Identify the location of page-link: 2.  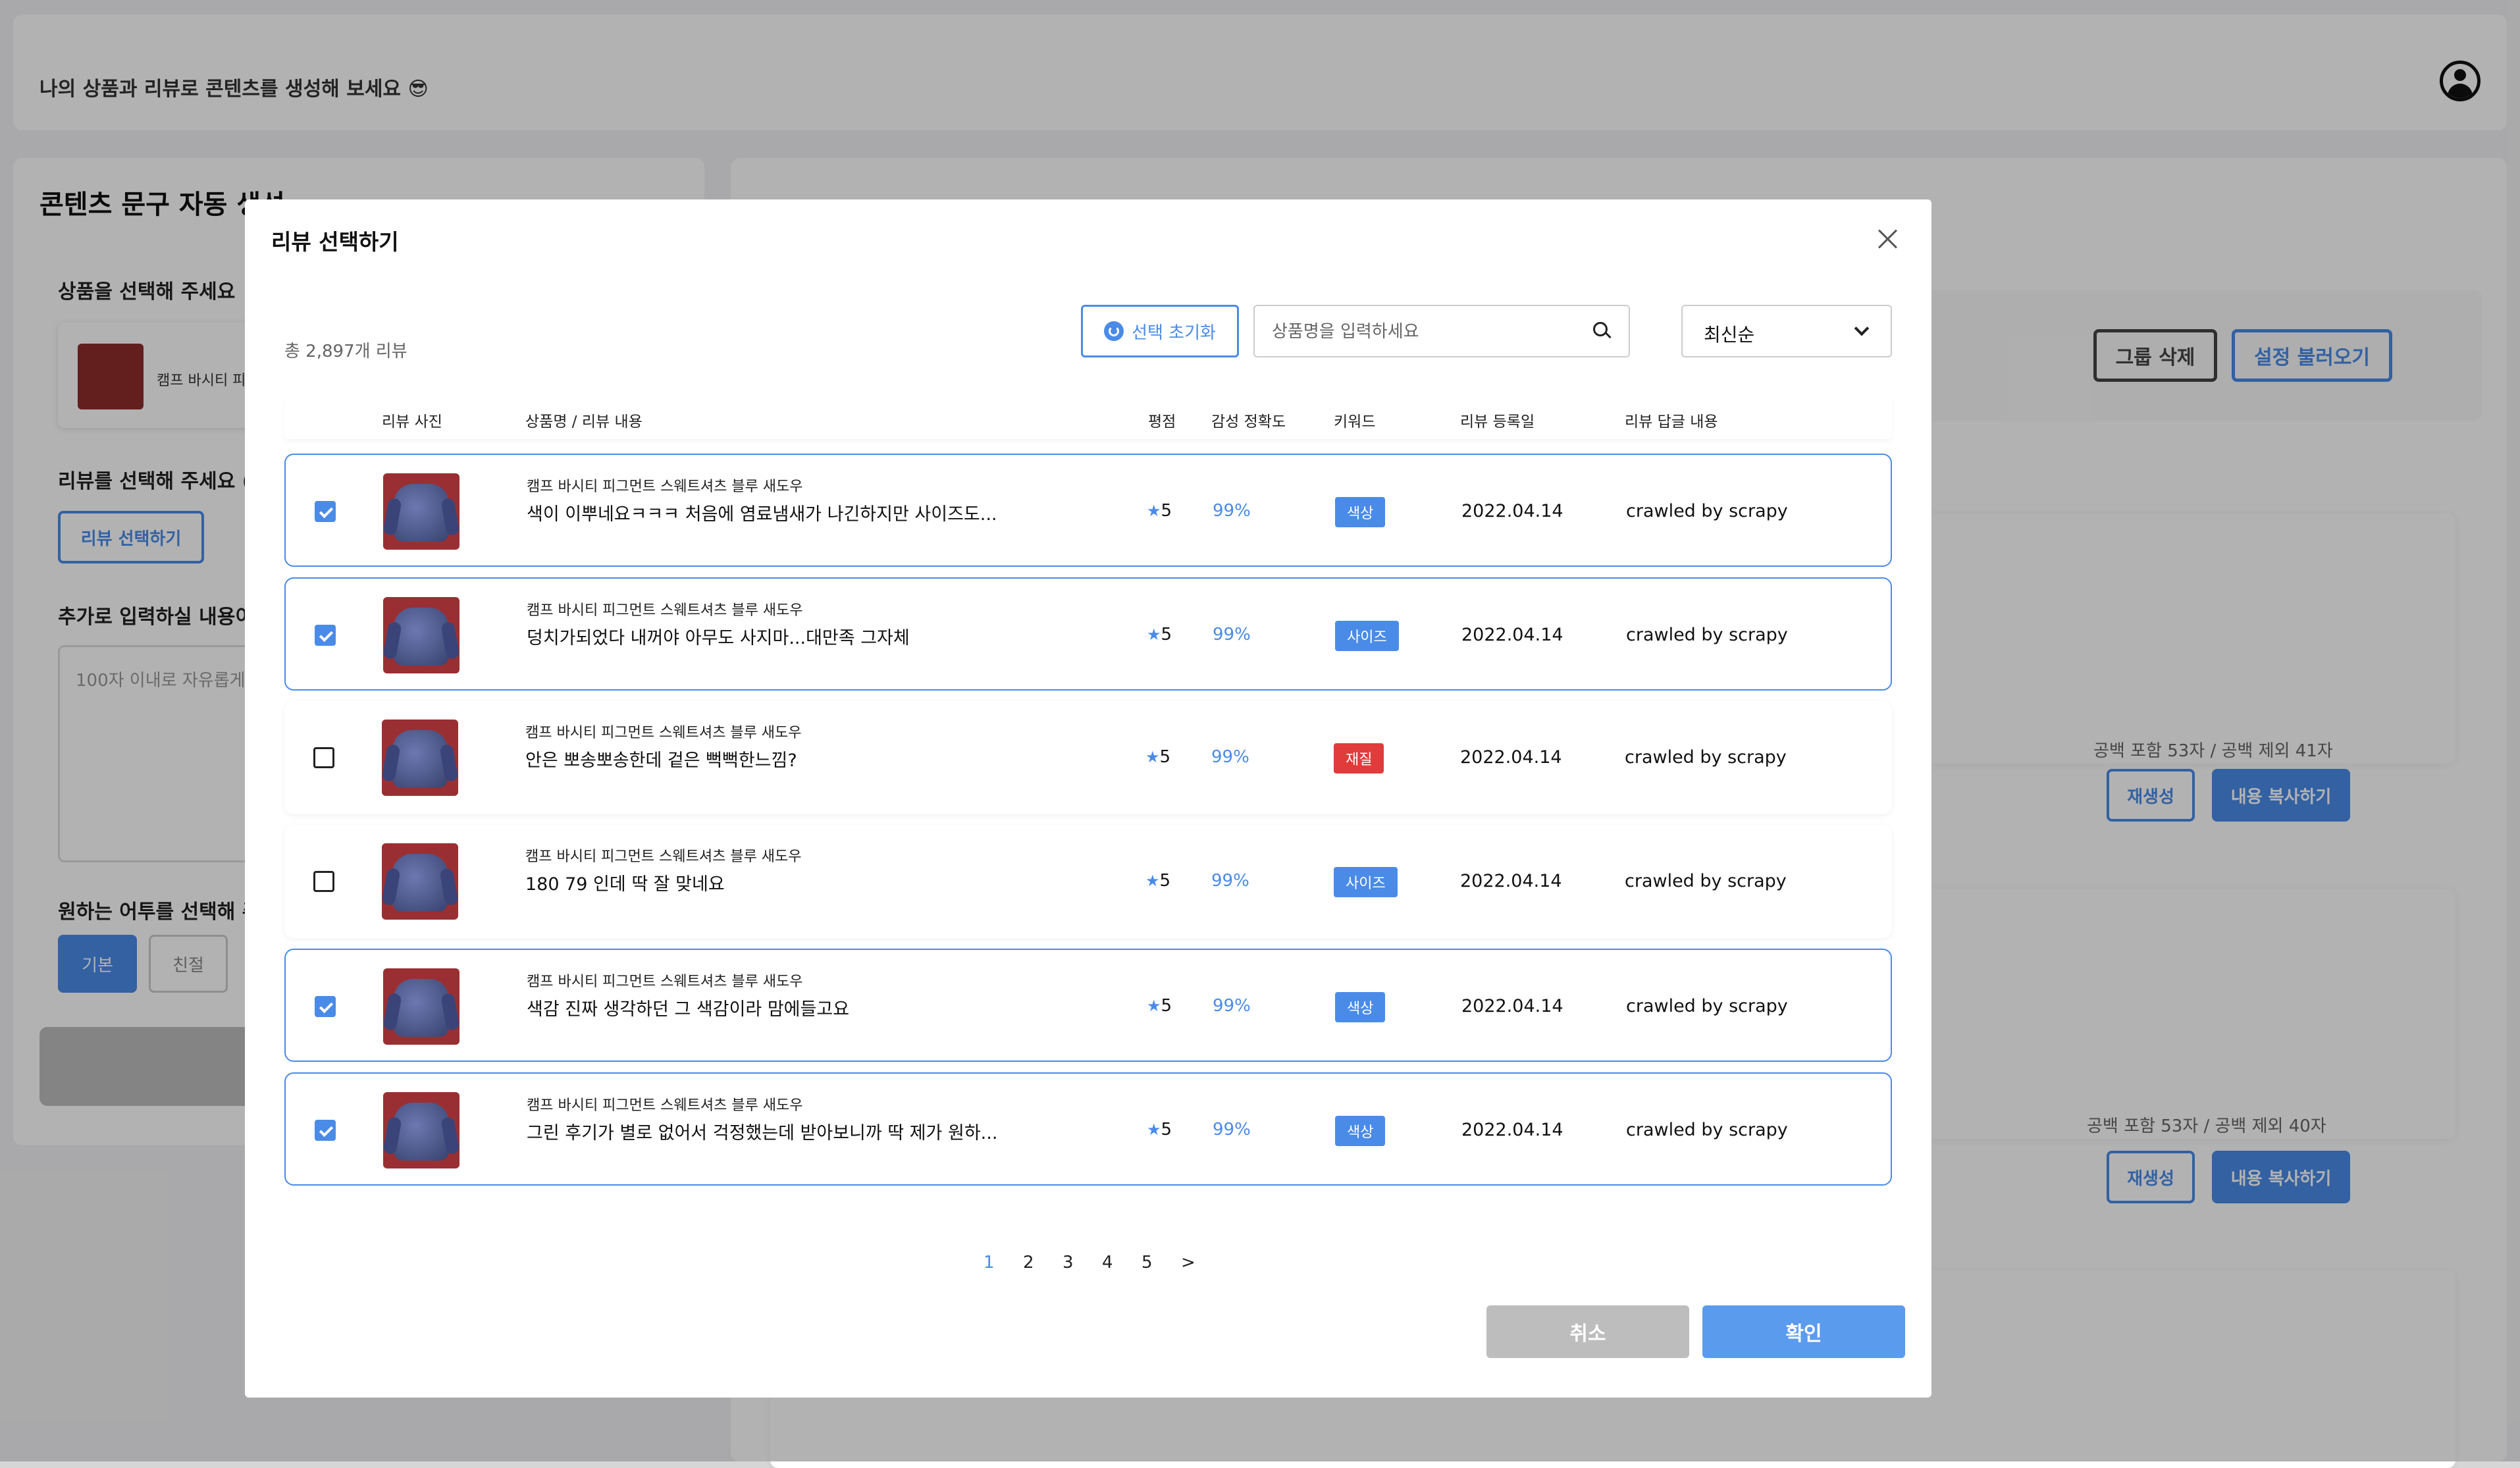
(1028, 1262).